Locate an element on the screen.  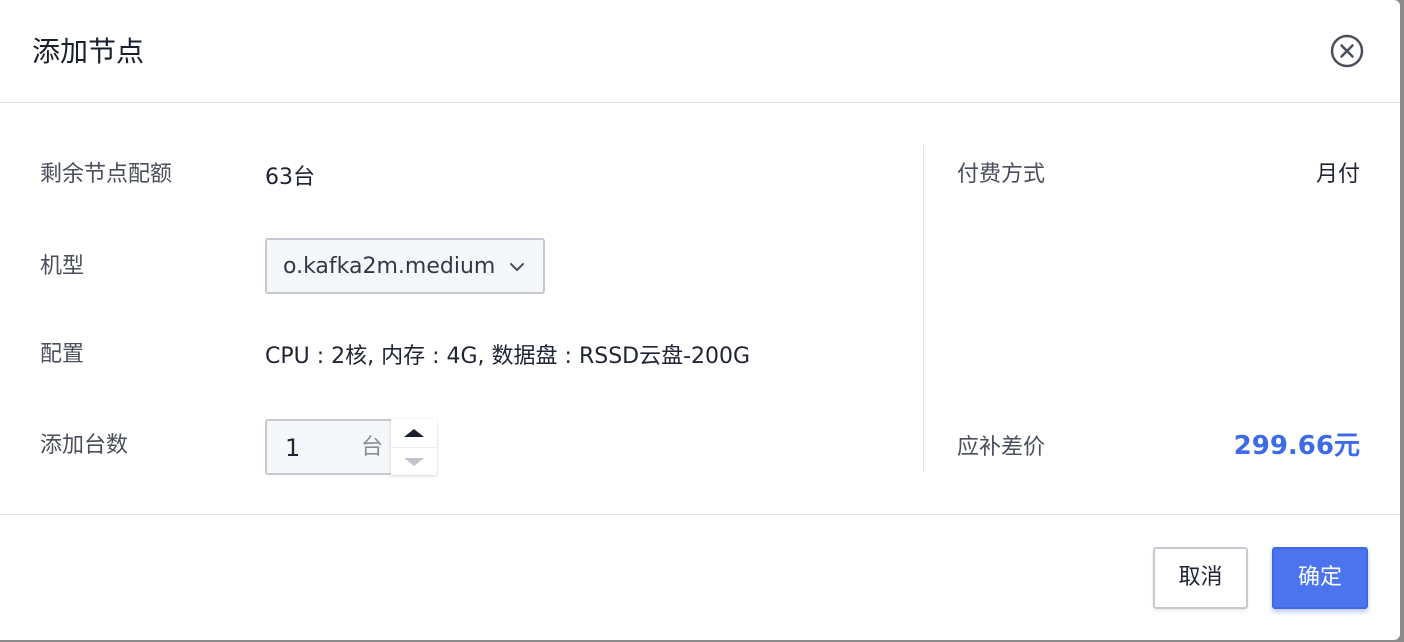
payment-method-label: 付费方式 is located at coordinates (1001, 174).